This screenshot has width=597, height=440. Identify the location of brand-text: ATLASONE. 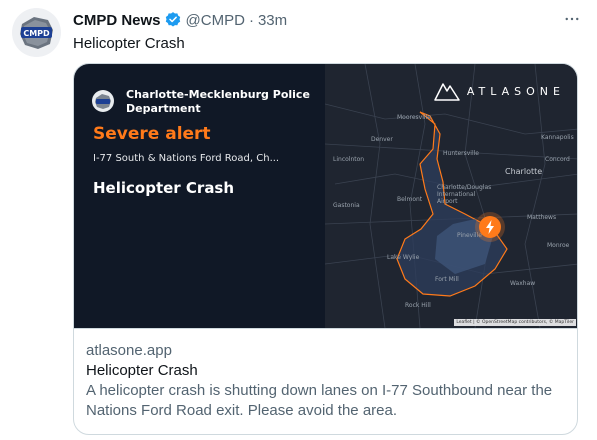
(515, 91).